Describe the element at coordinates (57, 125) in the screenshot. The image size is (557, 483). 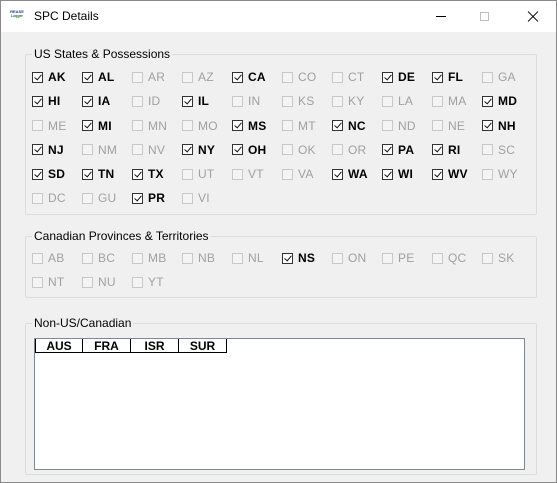
I see `checkbox-label: ME` at that location.